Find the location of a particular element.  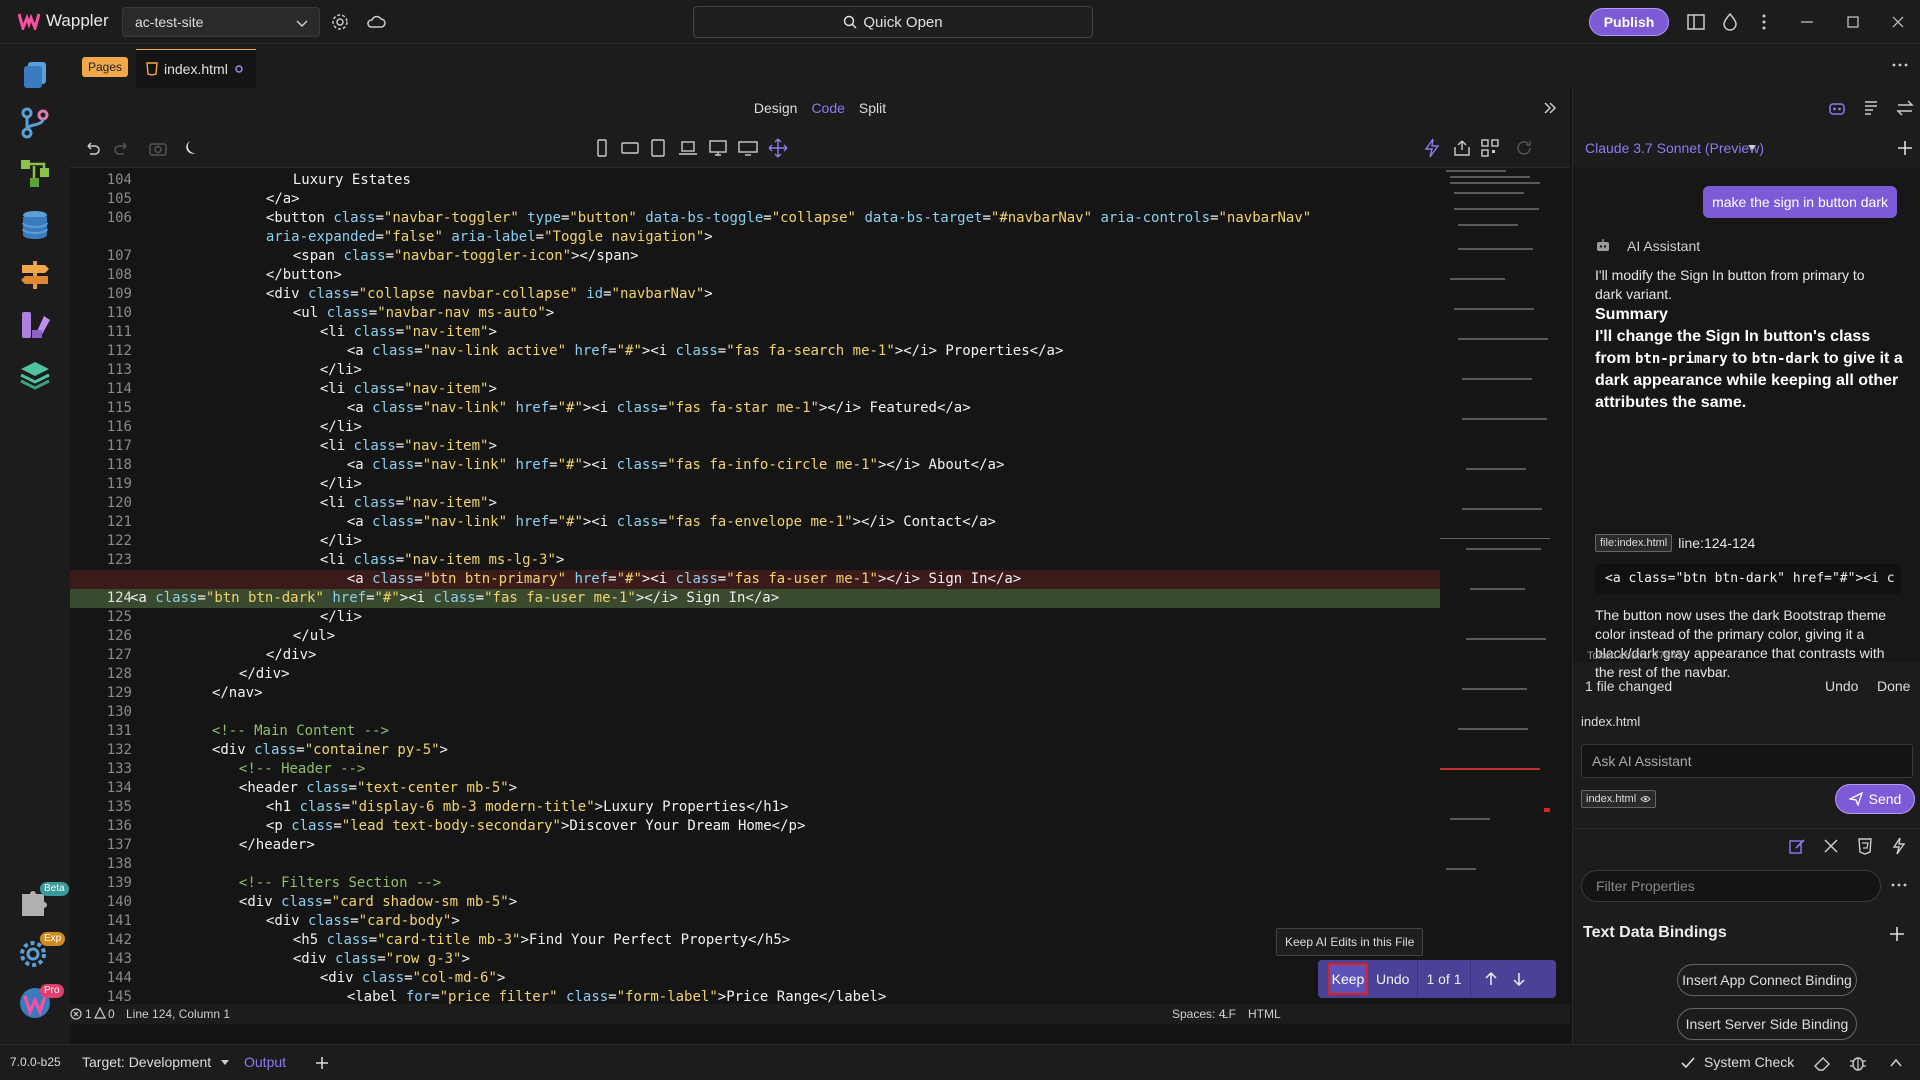

undo-all-button: Undo is located at coordinates (1841, 686).